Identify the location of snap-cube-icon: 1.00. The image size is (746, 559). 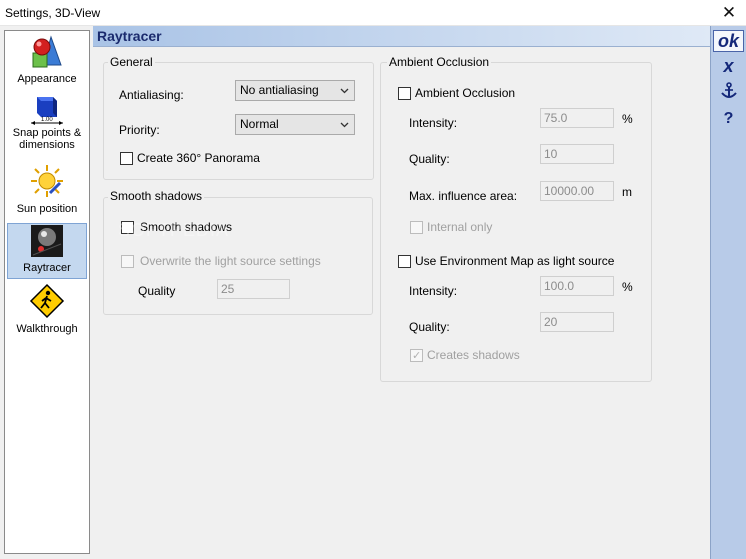
(47, 111).